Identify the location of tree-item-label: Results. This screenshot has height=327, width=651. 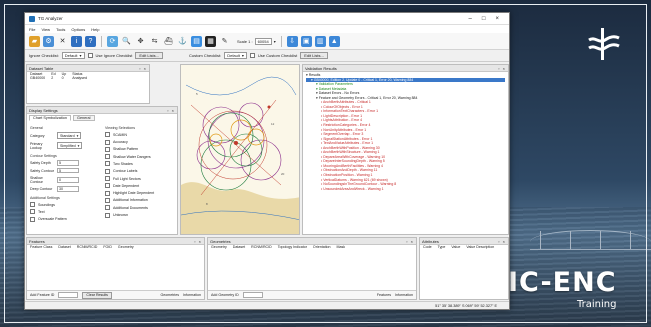
(314, 75).